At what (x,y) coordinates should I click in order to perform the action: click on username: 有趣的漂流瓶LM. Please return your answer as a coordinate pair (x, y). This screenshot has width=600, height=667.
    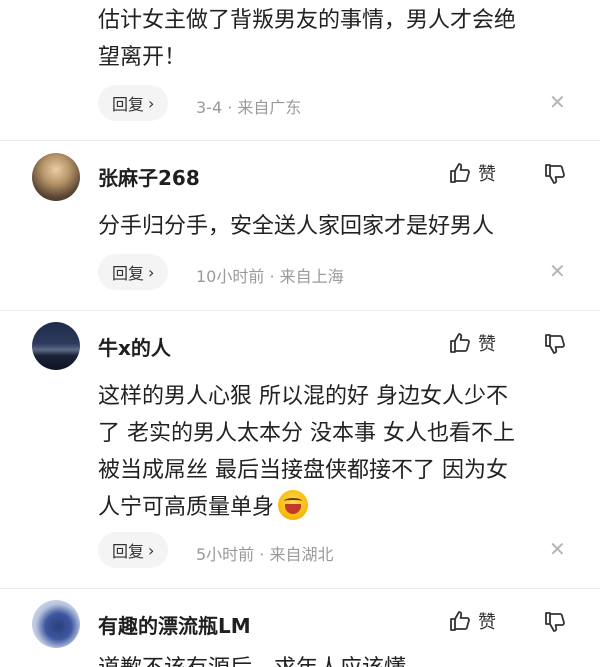
    Looking at the image, I should click on (174, 624).